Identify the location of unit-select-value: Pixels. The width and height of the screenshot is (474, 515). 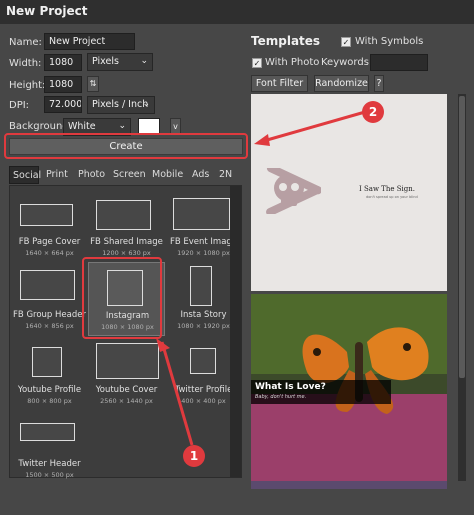
(105, 61).